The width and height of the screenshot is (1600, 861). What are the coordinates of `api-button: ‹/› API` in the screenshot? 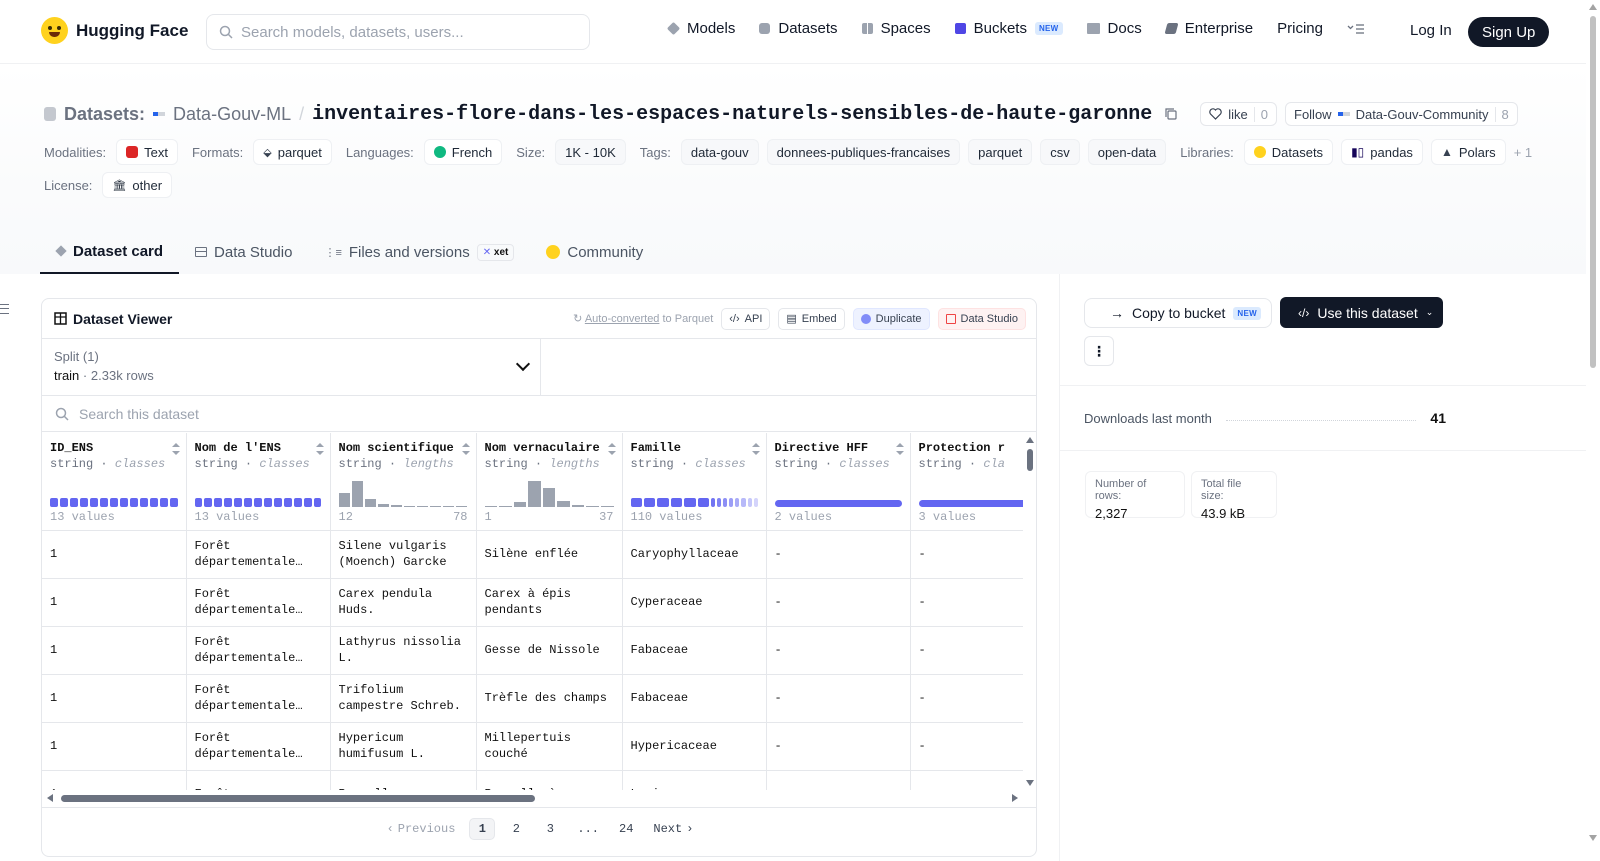 It's located at (746, 318).